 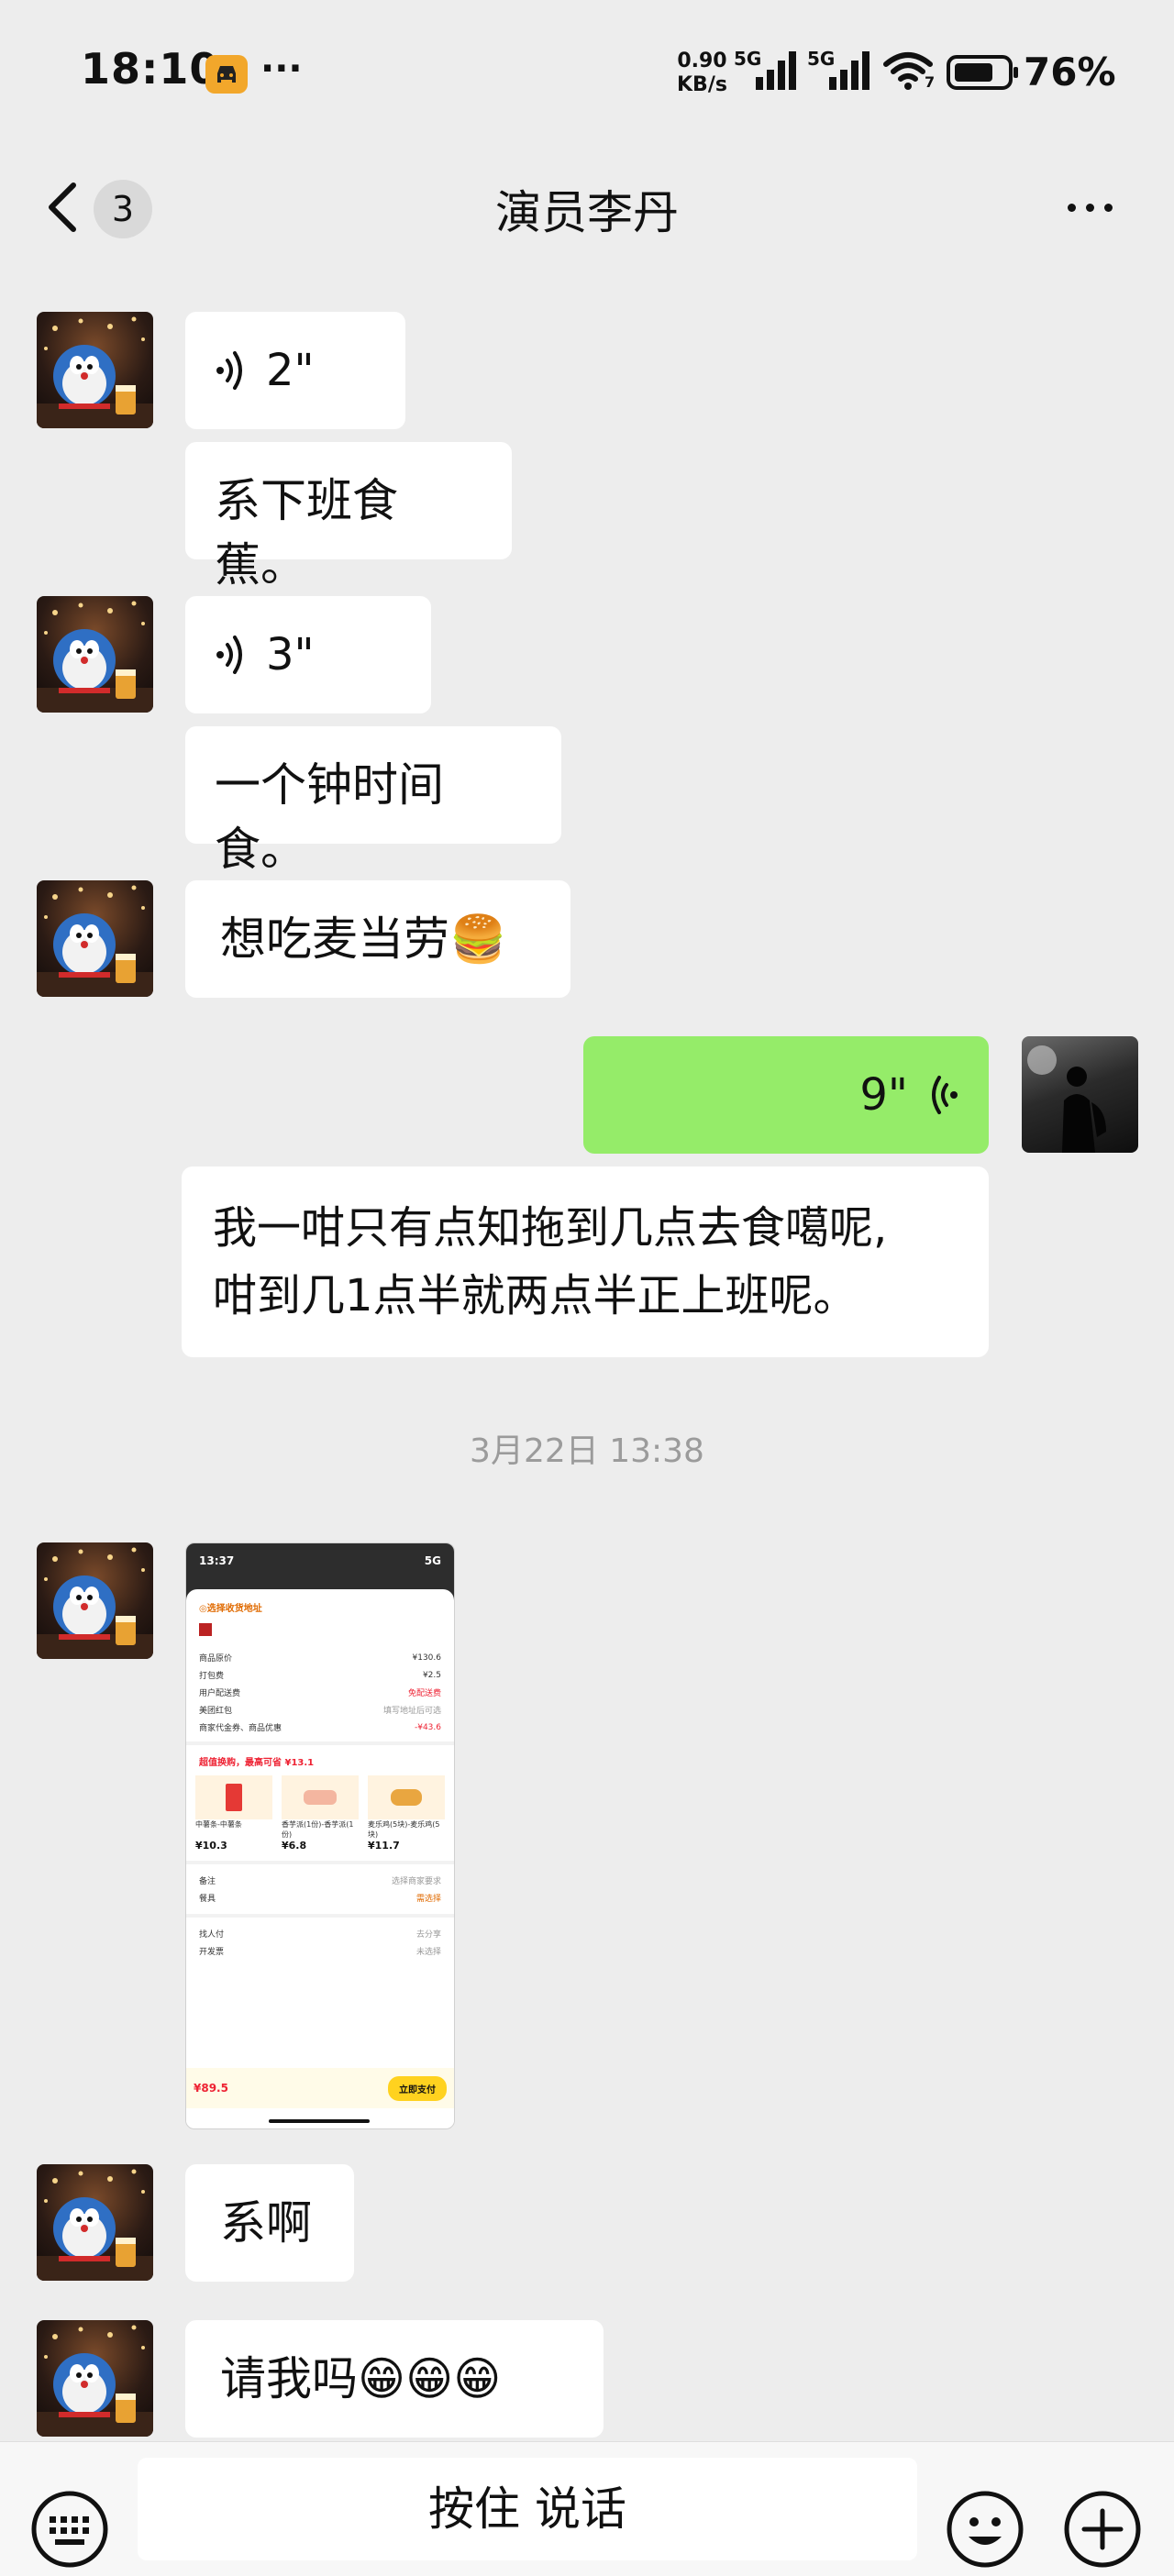 What do you see at coordinates (320, 1676) in the screenshot?
I see `fee-row: 打包费 ¥2.5` at bounding box center [320, 1676].